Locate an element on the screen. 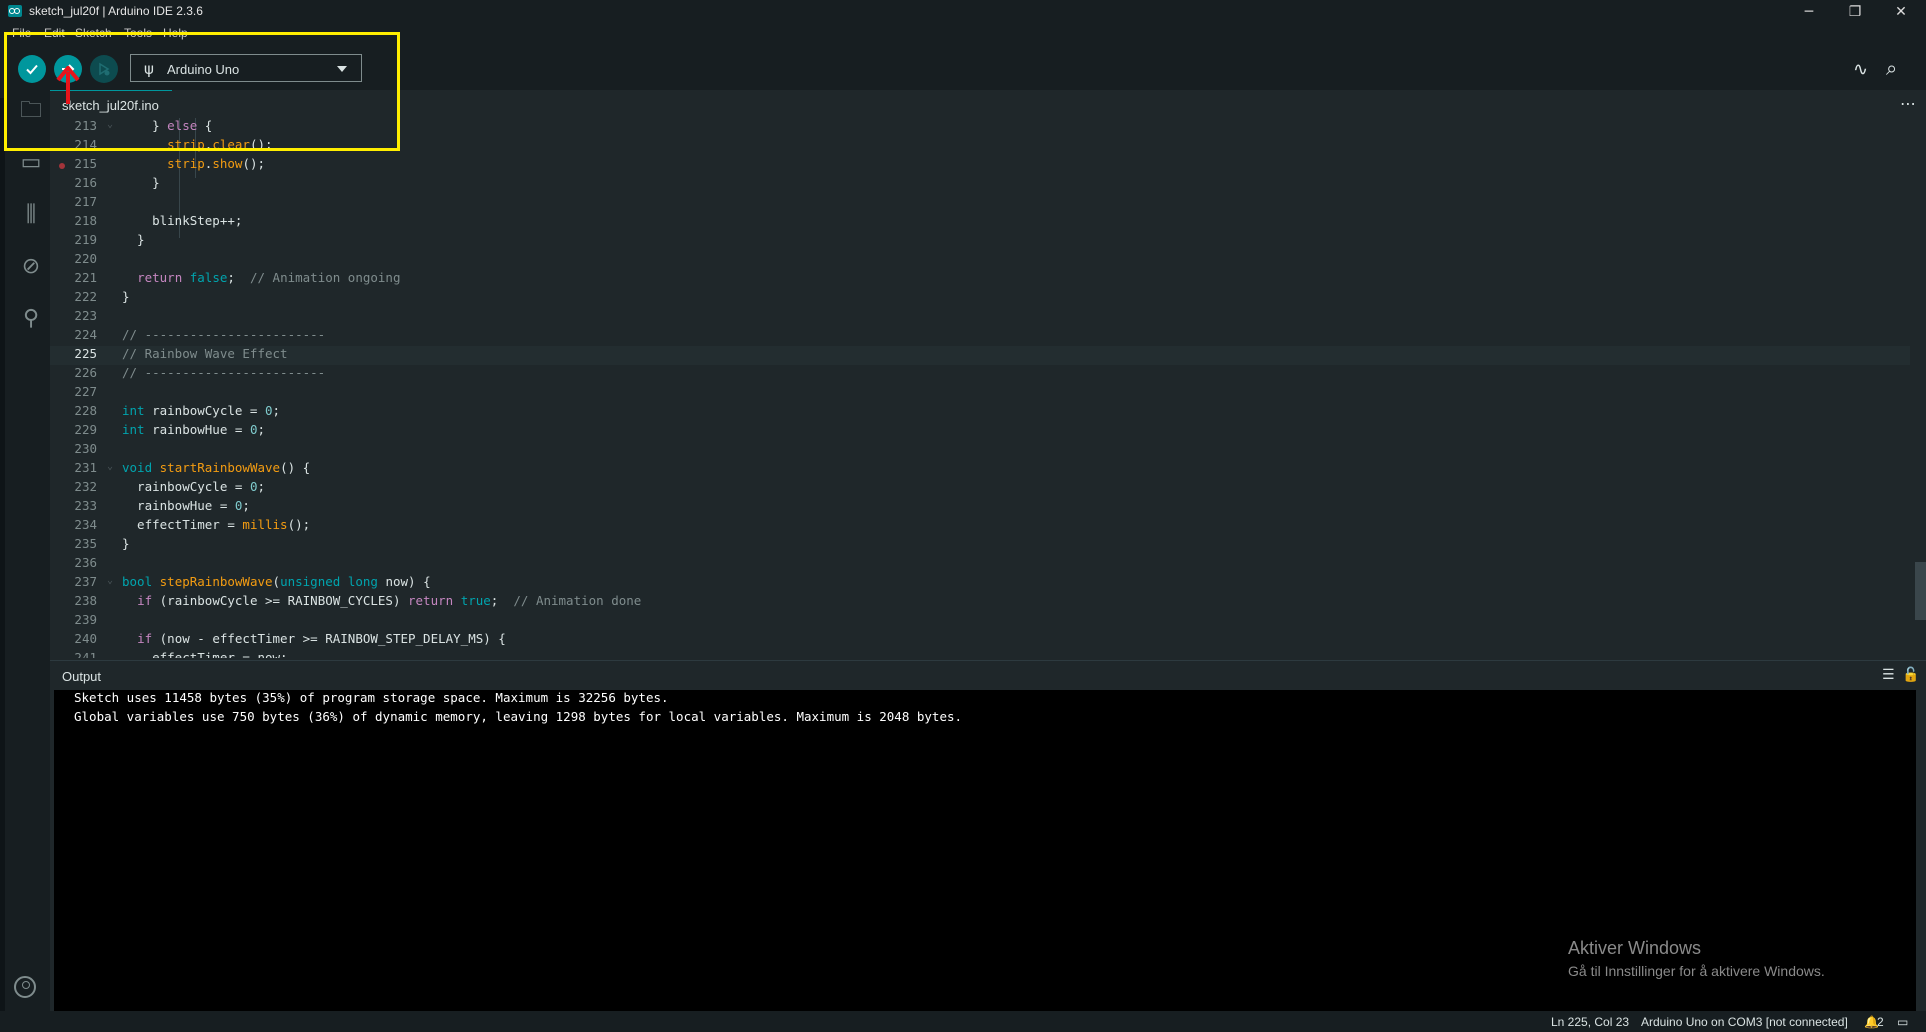 This screenshot has height=1032, width=1926. code-line: 236 is located at coordinates (85, 562).